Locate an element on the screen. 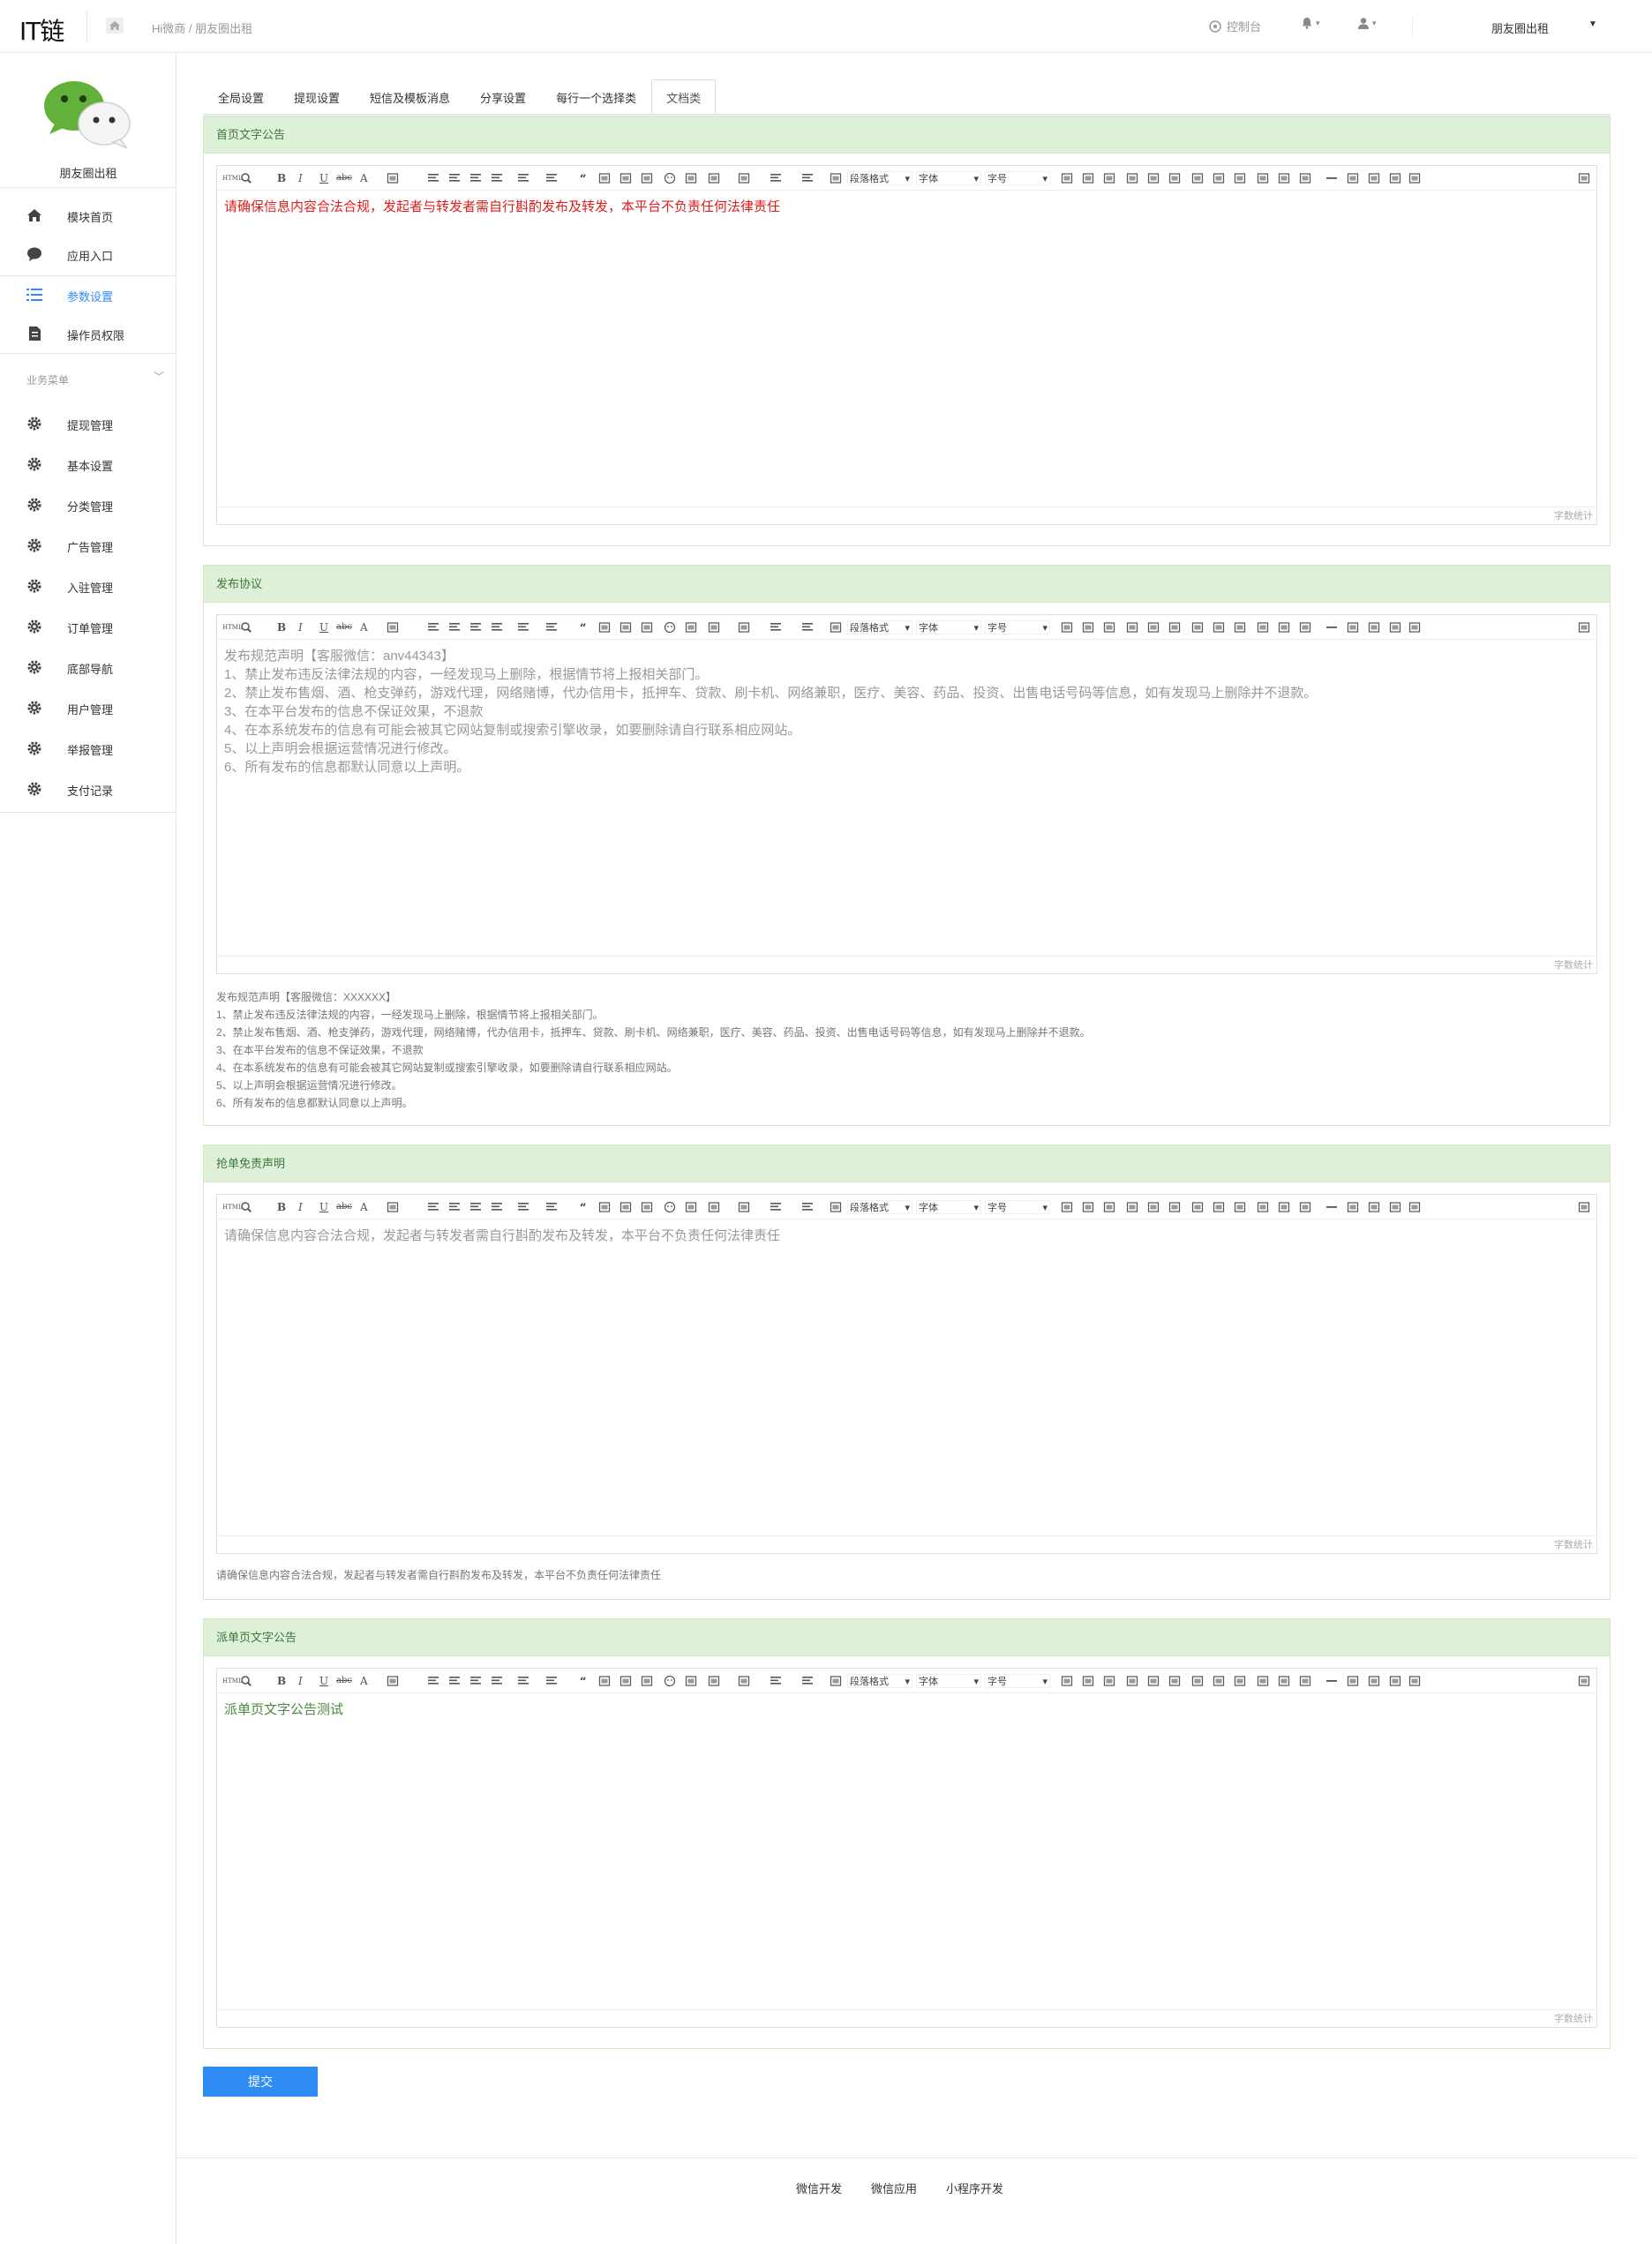 The image size is (1652, 2244). sidebar-item-settle-in: 入驻管理 is located at coordinates (88, 586).